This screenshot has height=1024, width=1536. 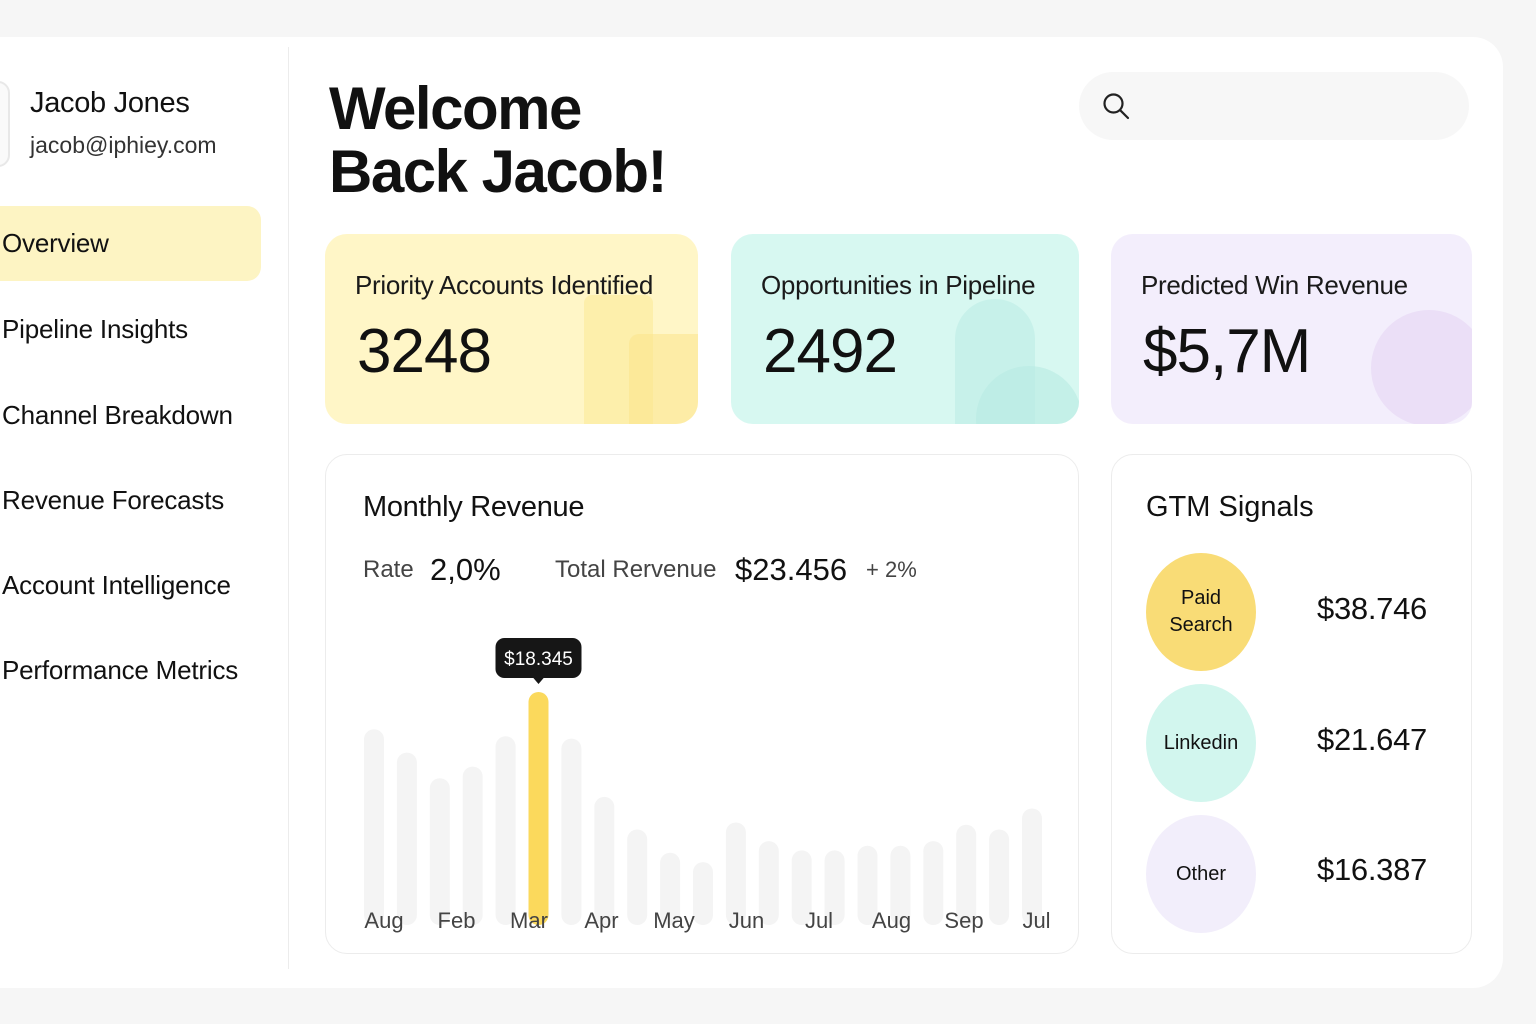 I want to click on stat-card-title: Opportunities in Pipeline, so click(x=898, y=285).